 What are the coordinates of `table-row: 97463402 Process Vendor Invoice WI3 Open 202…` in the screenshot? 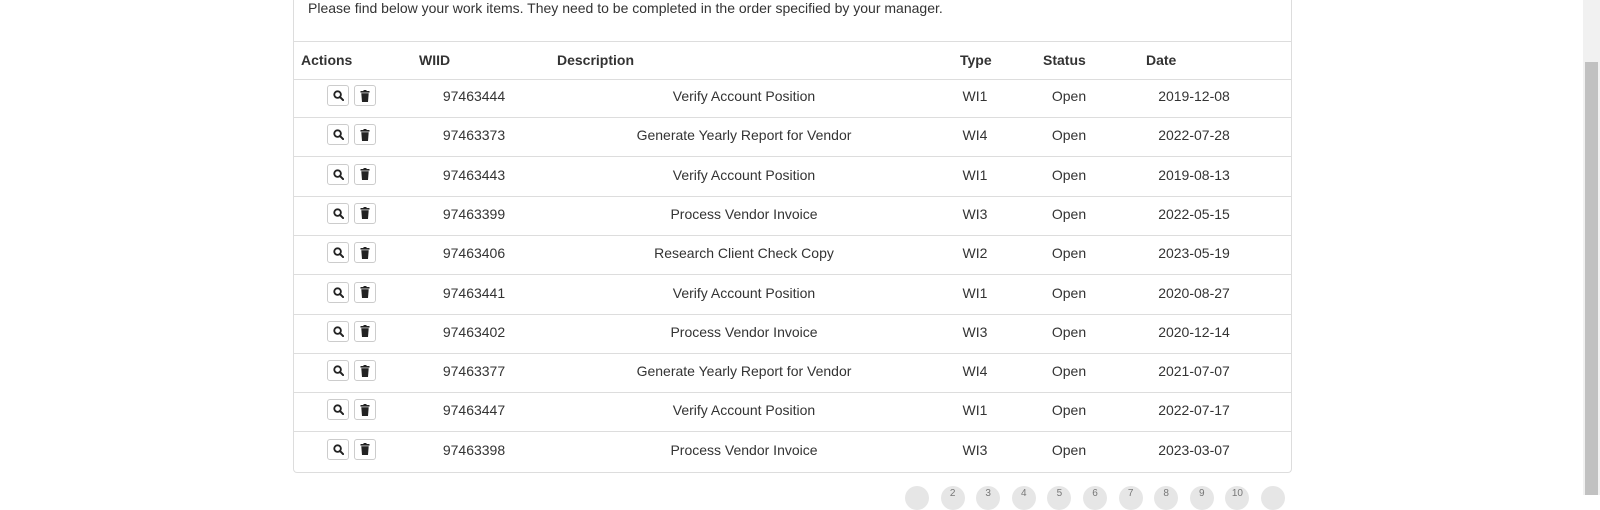 It's located at (792, 334).